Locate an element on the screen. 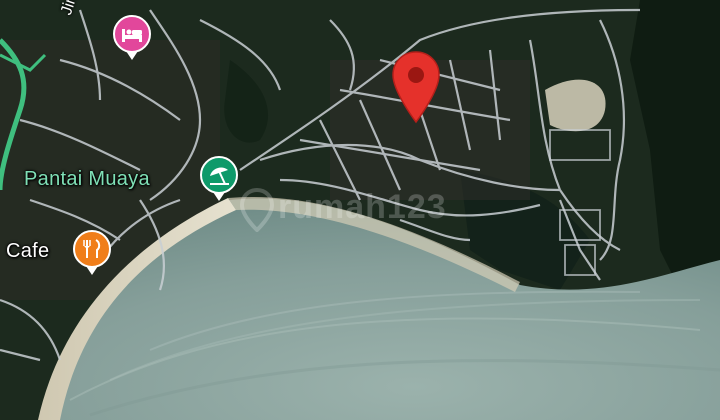 This screenshot has height=420, width=720. cafe-poi-marker is located at coordinates (92, 252).